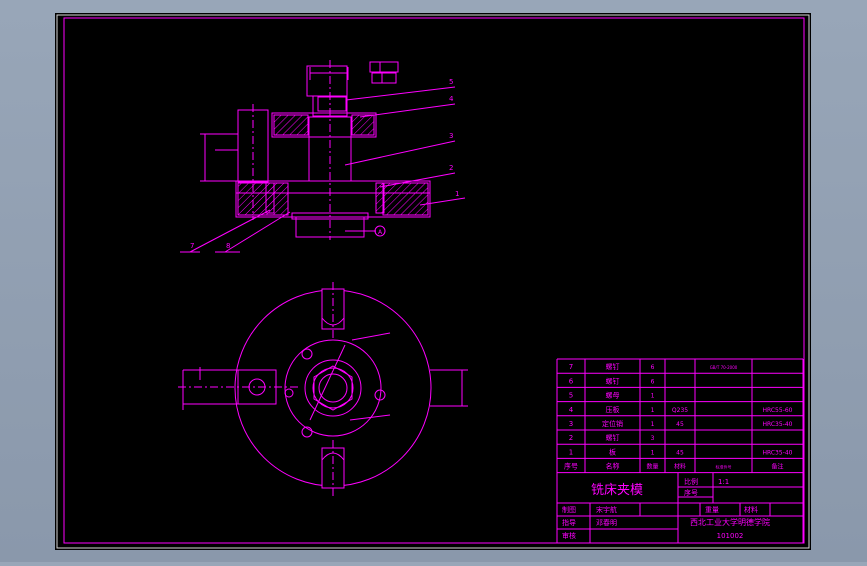  Describe the element at coordinates (457, 194) in the screenshot. I see `leader-number-1: 1` at that location.